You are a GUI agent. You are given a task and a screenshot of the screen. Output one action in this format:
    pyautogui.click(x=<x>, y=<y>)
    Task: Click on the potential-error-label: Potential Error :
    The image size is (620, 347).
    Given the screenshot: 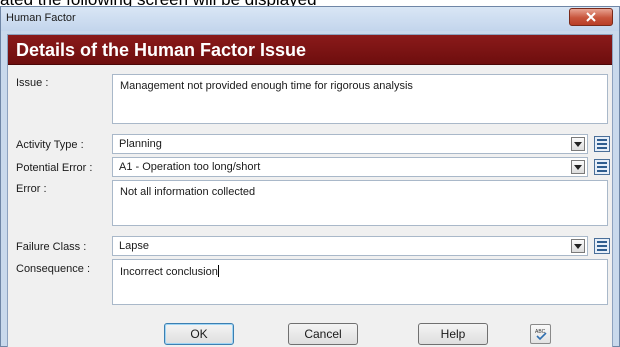 What is the action you would take?
    pyautogui.click(x=54, y=168)
    